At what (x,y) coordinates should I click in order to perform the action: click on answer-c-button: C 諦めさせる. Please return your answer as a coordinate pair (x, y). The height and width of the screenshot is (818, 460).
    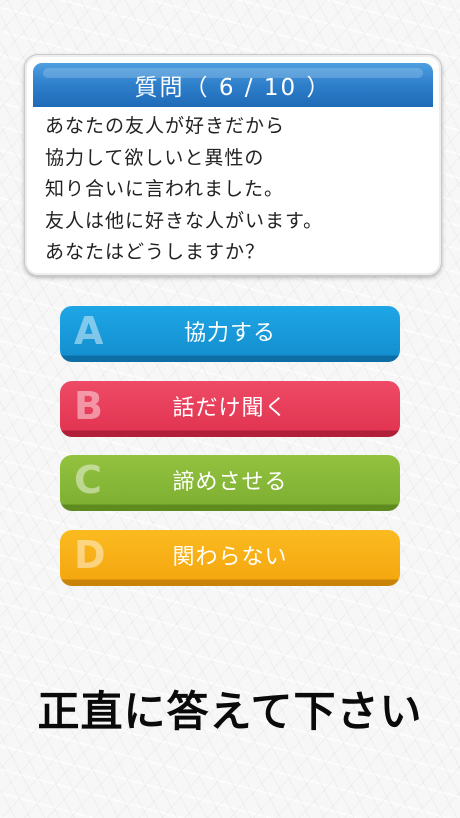
    Looking at the image, I should click on (230, 483).